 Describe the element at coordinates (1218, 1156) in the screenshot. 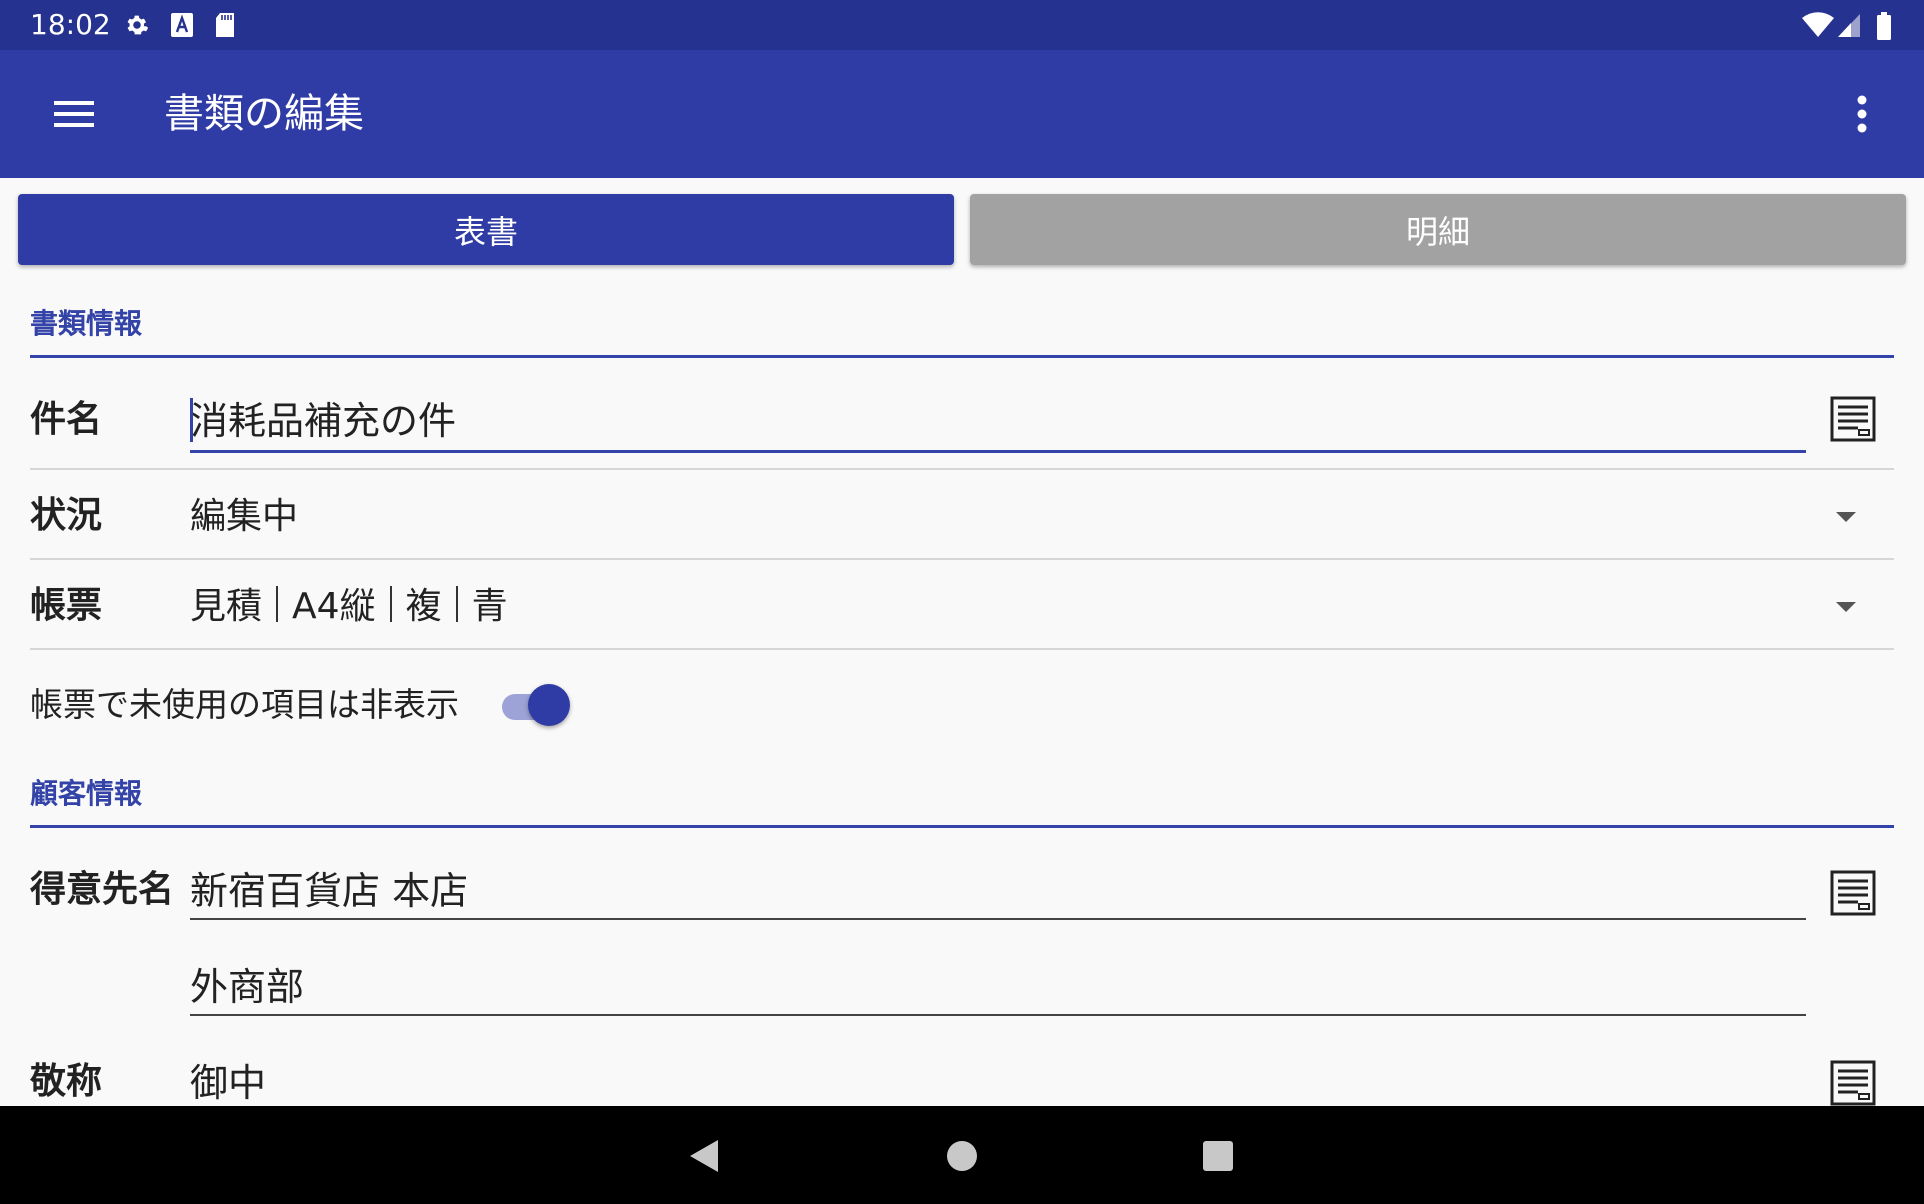

I see `recents-icon` at that location.